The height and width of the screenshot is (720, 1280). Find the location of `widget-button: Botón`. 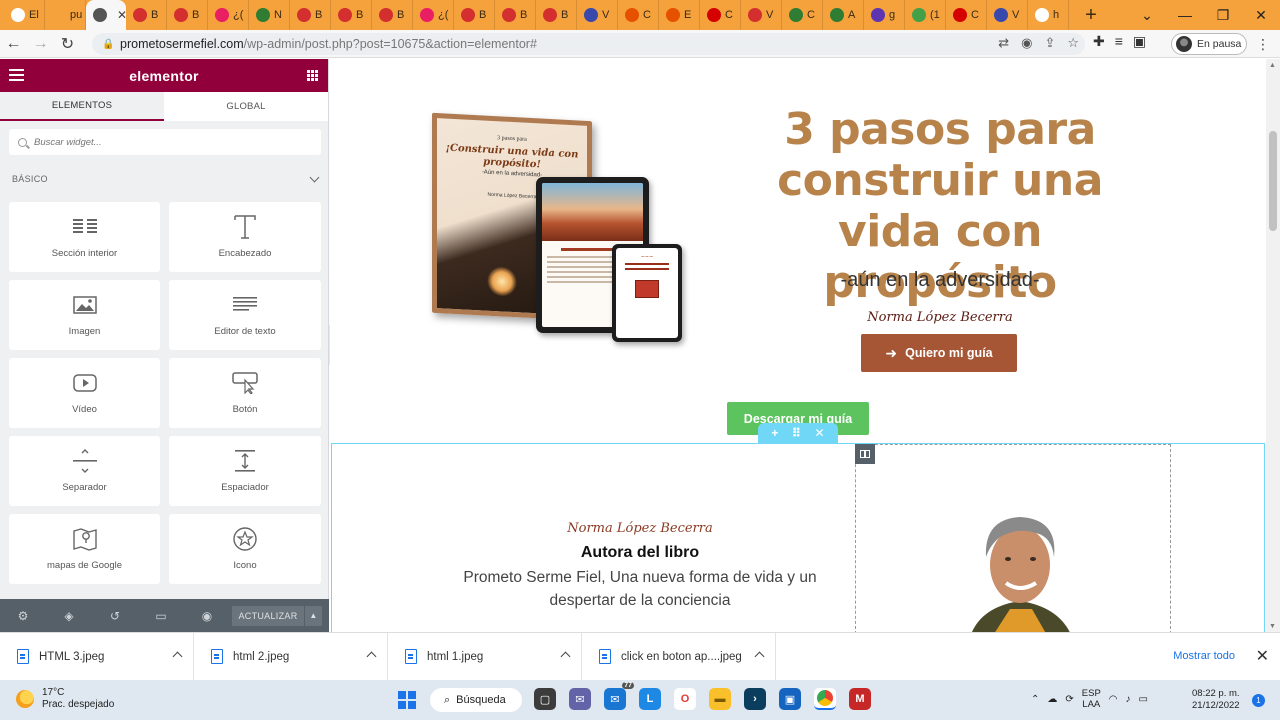

widget-button: Botón is located at coordinates (245, 393).